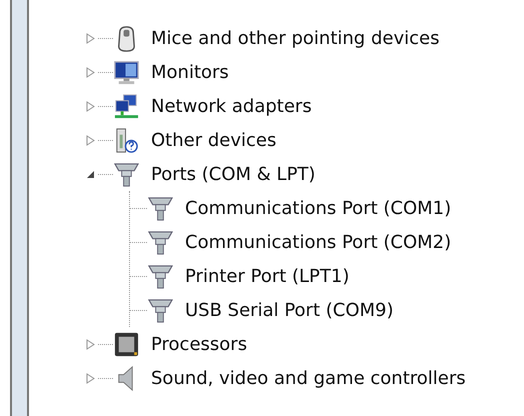 This screenshot has width=524, height=416. What do you see at coordinates (126, 344) in the screenshot?
I see `processor-icon` at bounding box center [126, 344].